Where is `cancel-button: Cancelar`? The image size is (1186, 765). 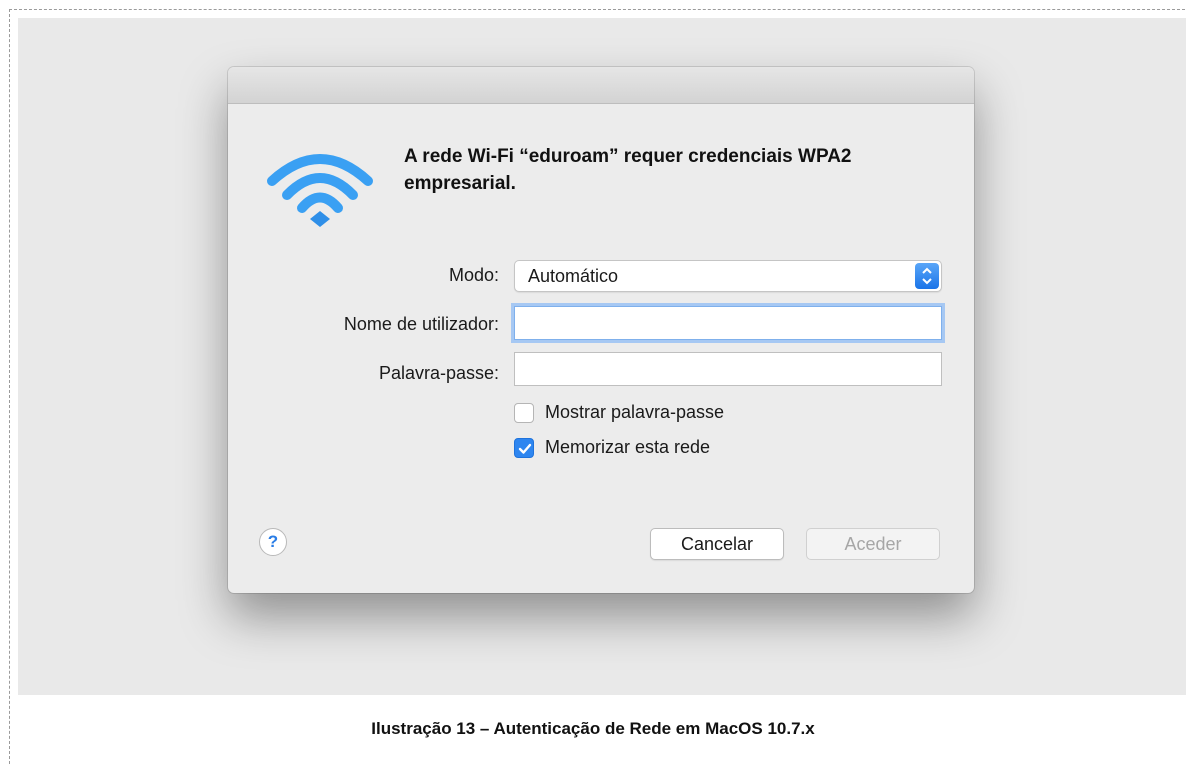 cancel-button: Cancelar is located at coordinates (717, 544).